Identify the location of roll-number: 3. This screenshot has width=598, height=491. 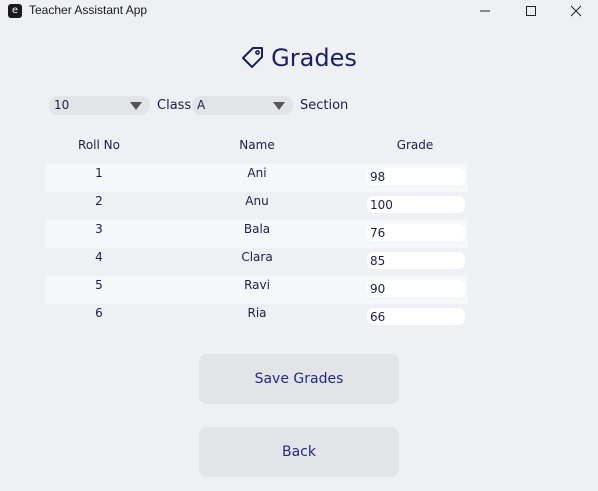
(99, 229).